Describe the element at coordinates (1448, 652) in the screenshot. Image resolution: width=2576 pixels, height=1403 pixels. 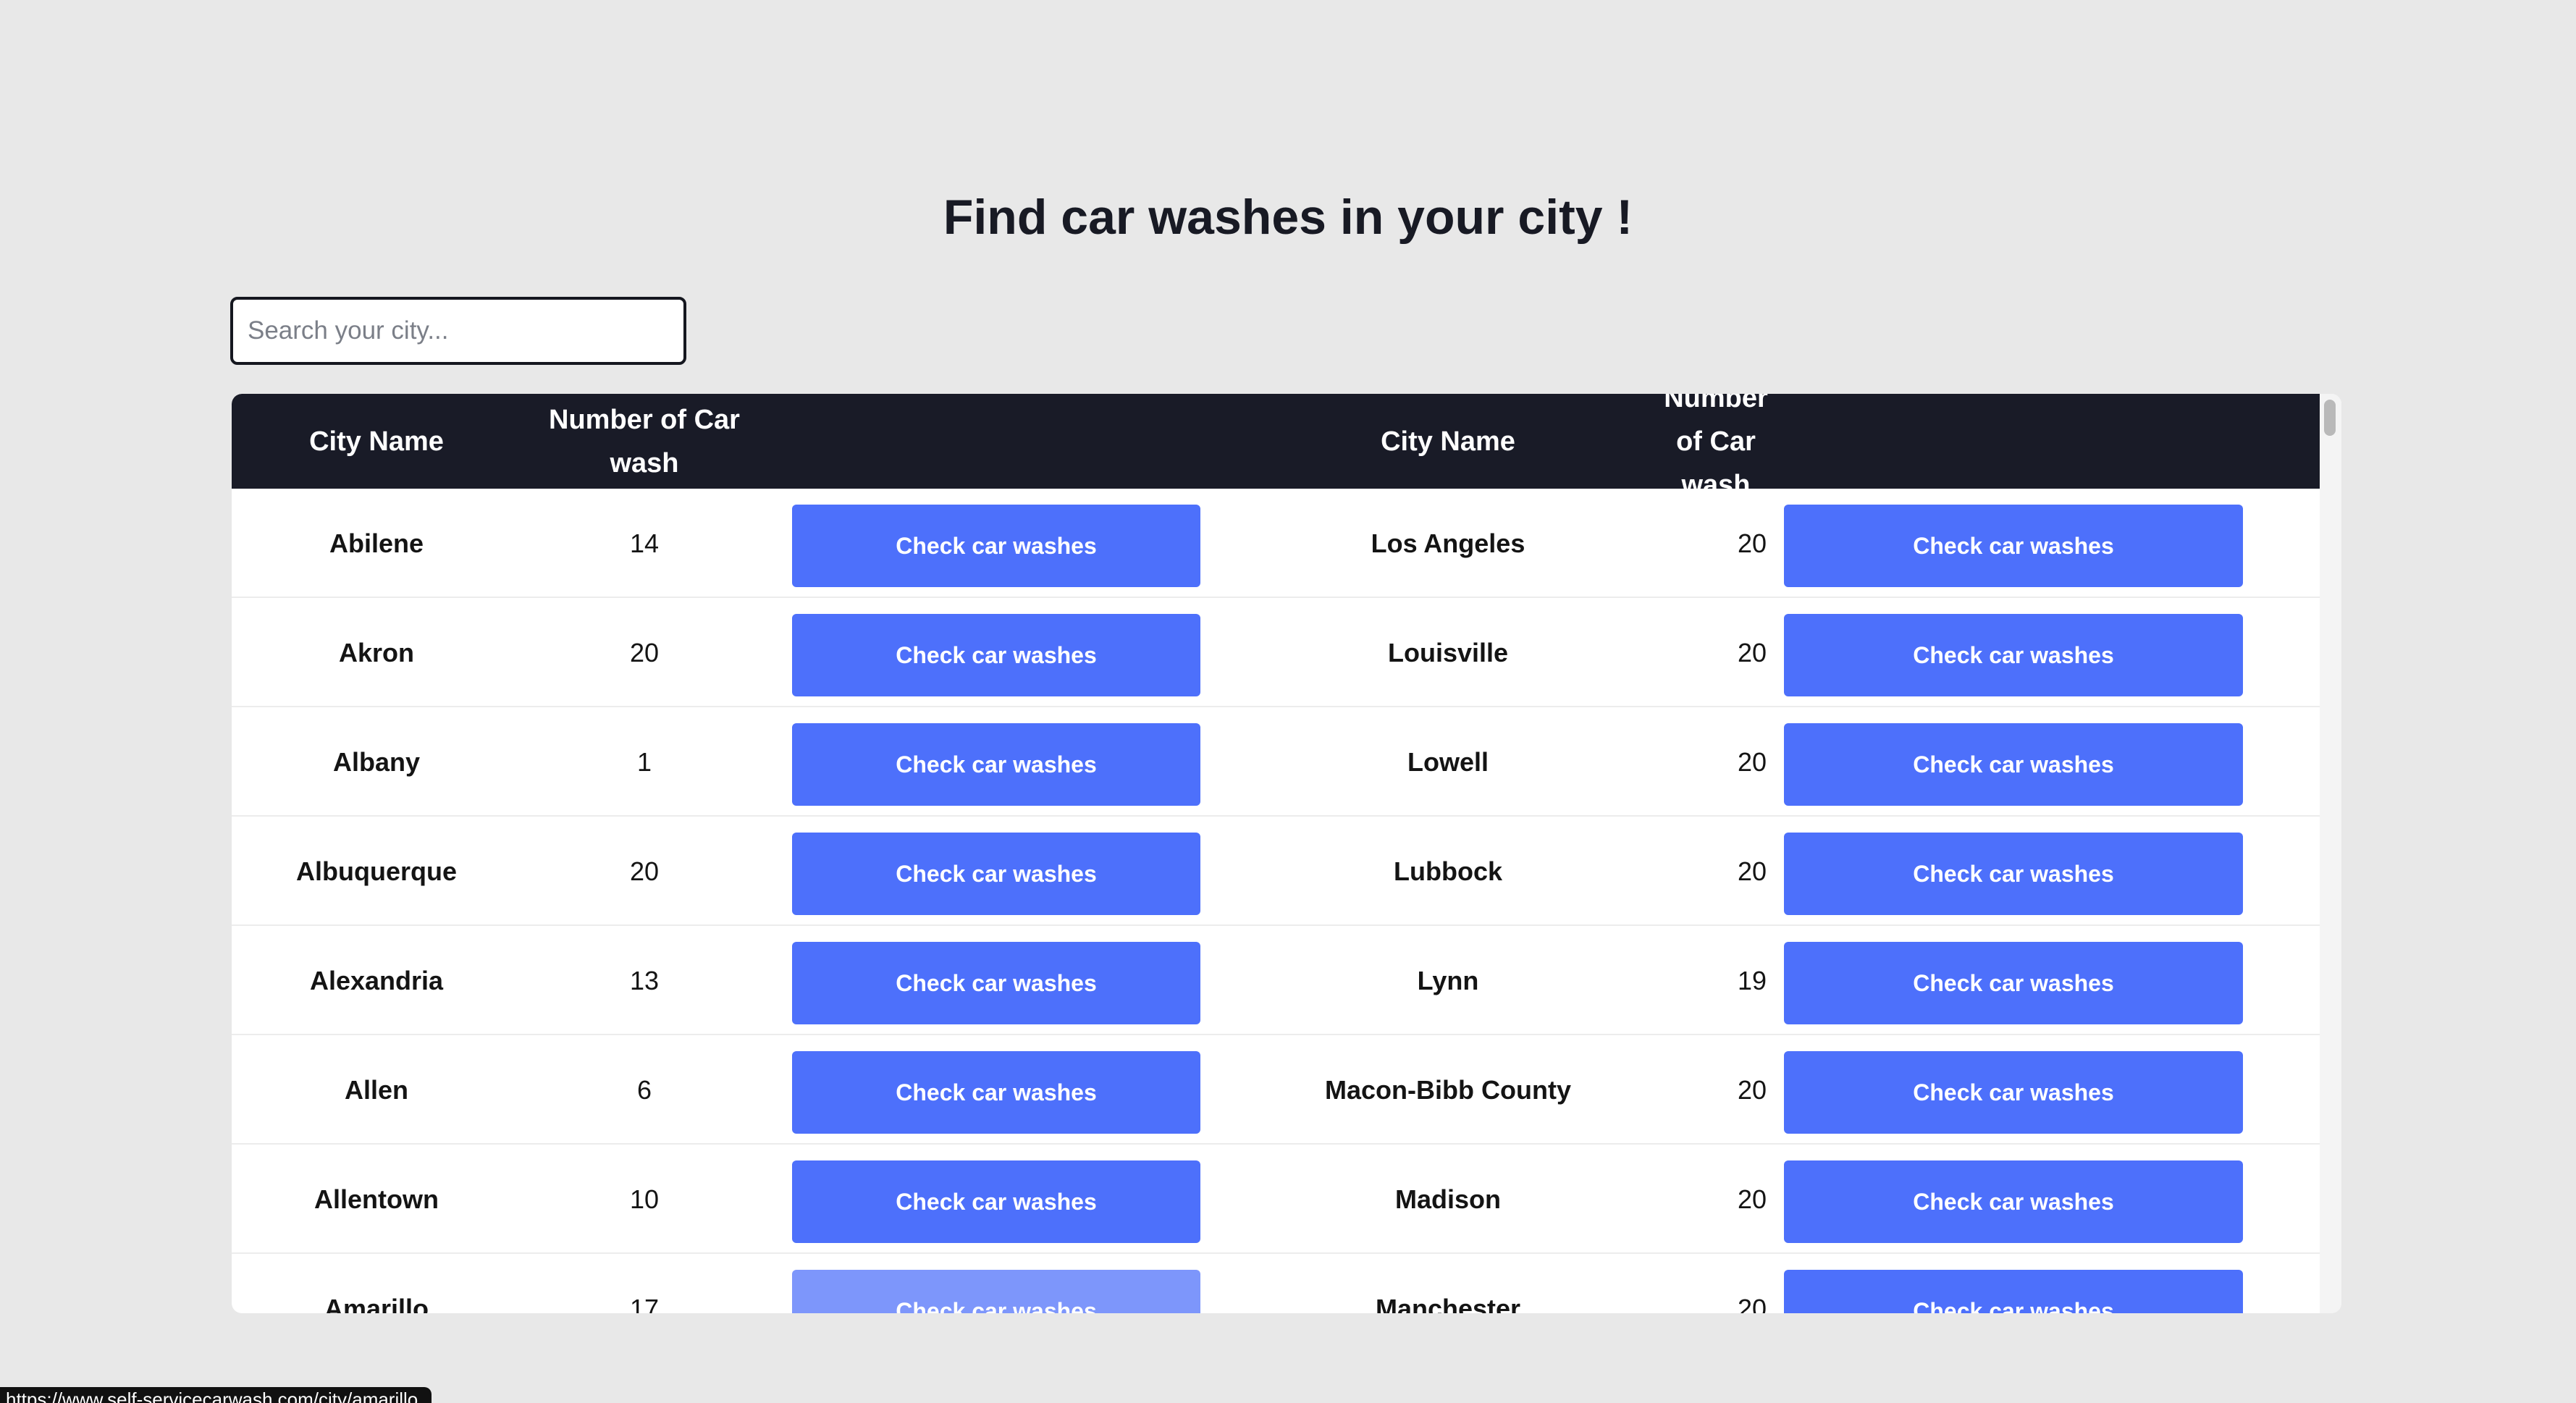
I see `city-name-cell: Louisville` at that location.